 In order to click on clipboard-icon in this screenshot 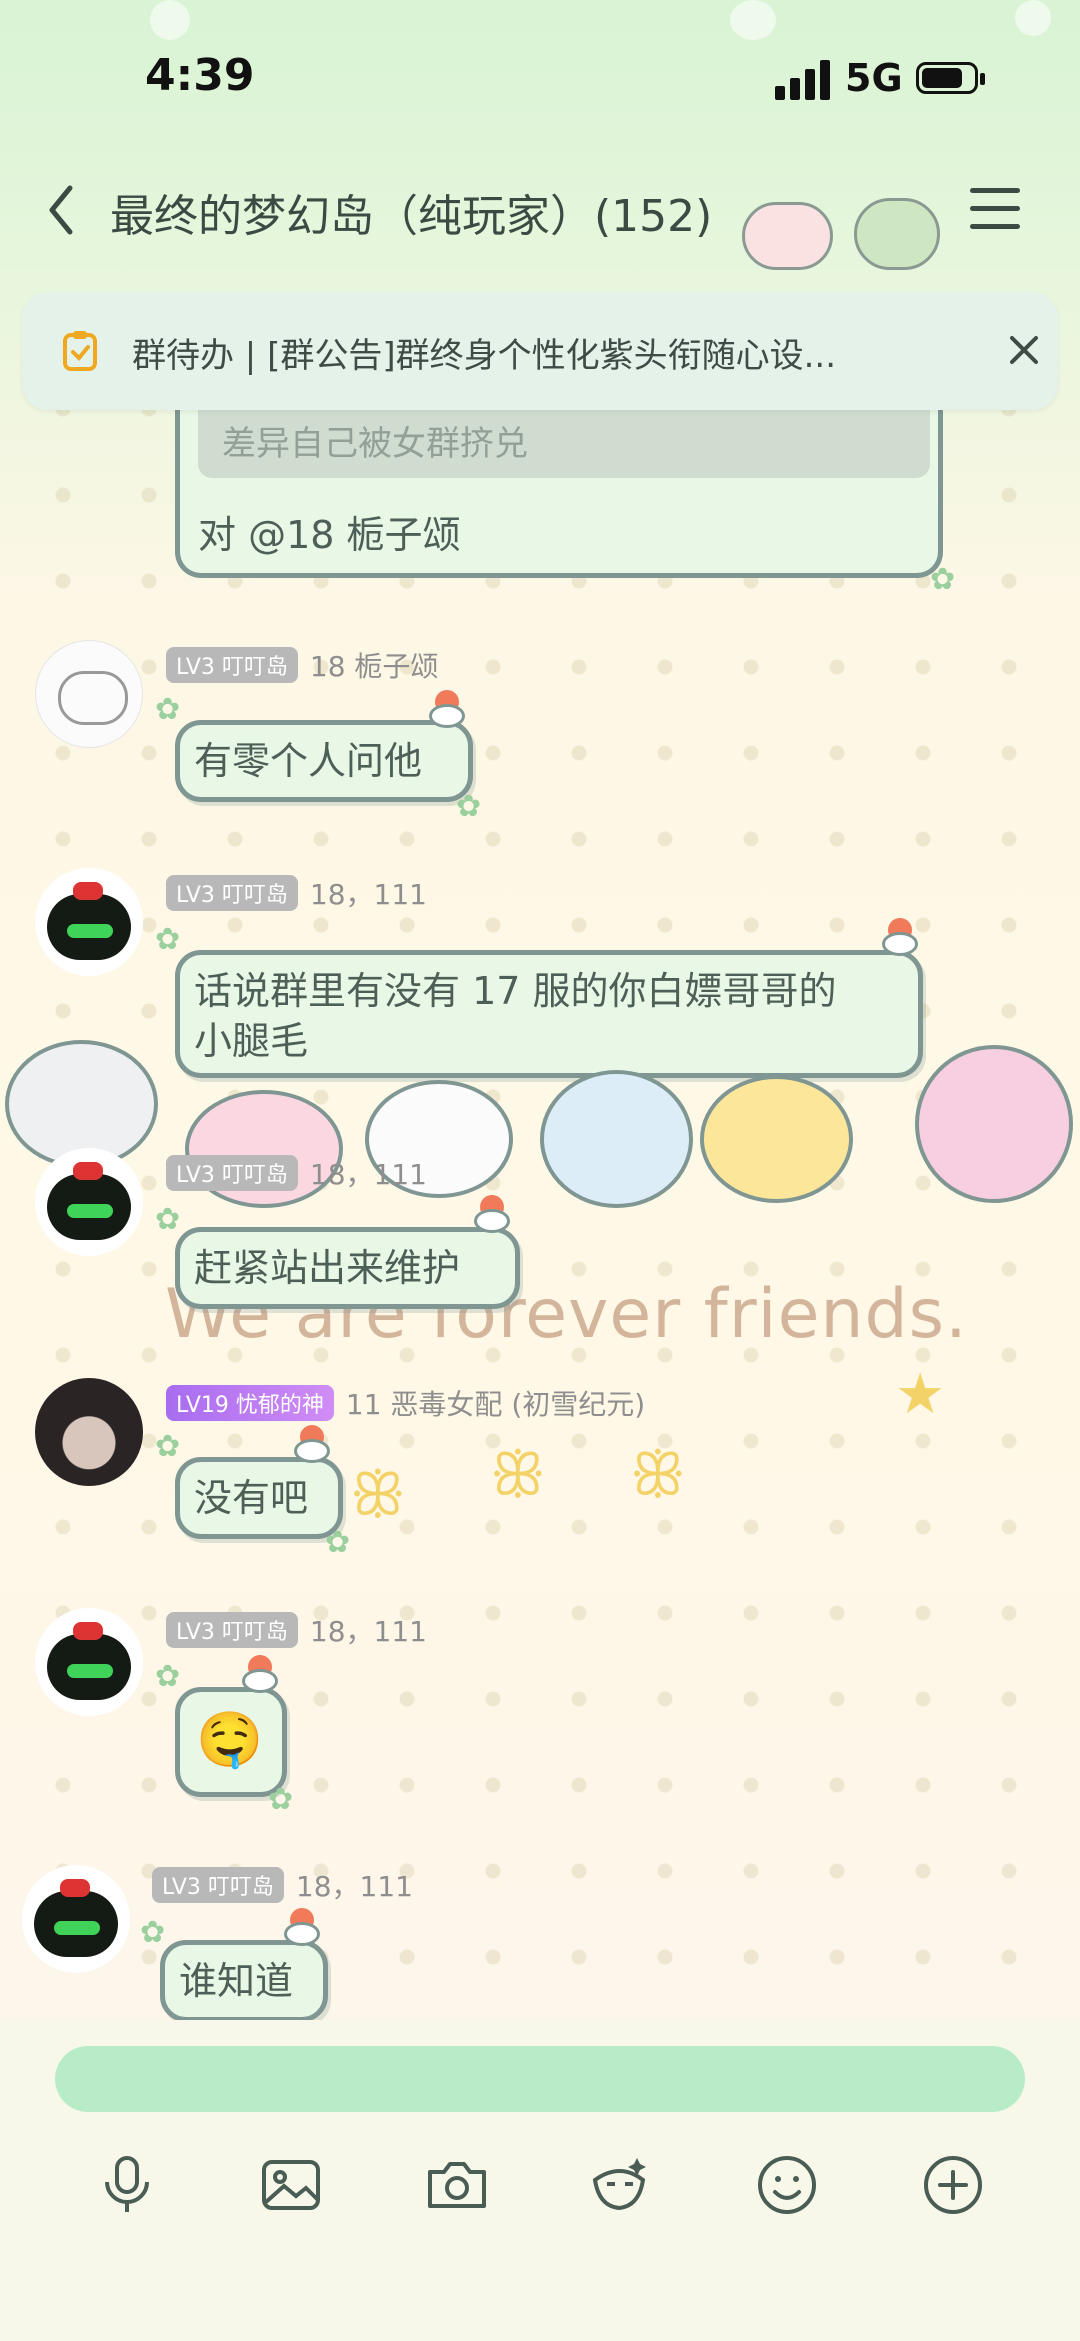, I will do `click(80, 351)`.